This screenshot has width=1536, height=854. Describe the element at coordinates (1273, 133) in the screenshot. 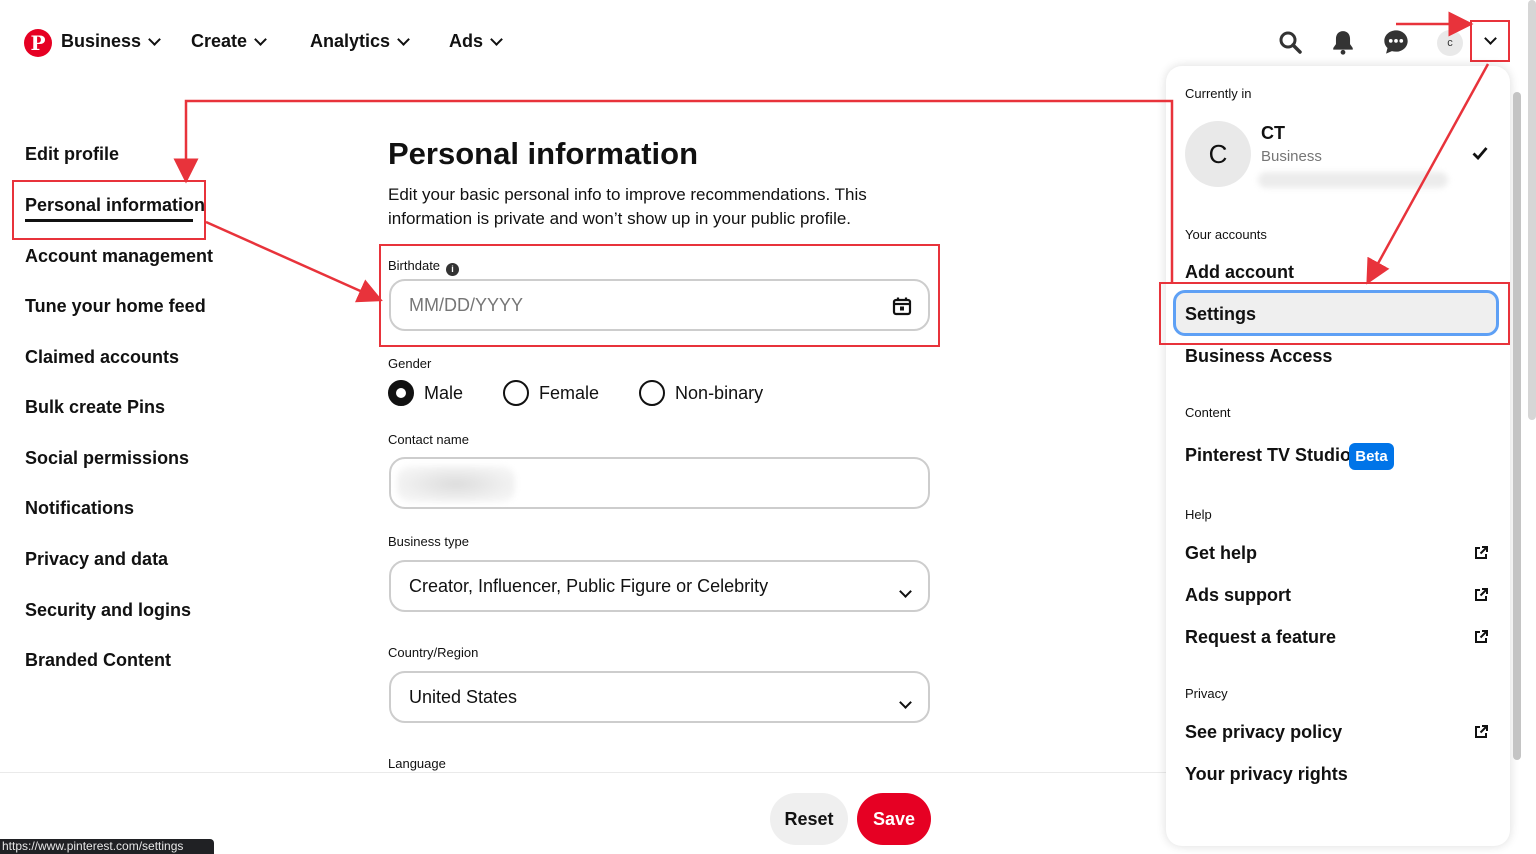

I see `account-name: CT` at that location.